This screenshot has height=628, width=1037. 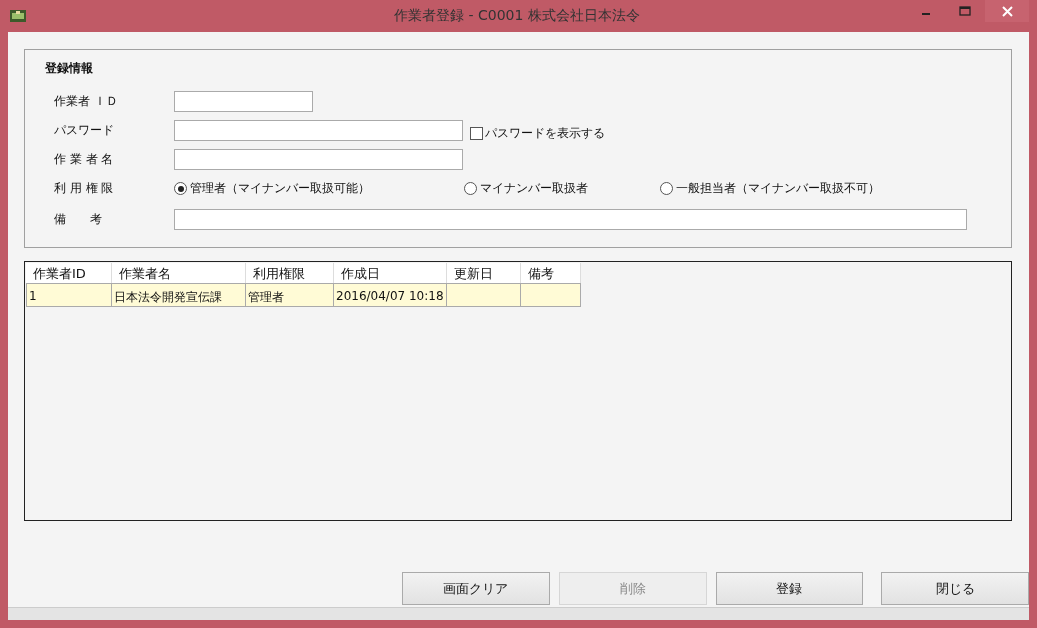 I want to click on radio-label: 一般担当者（マイナンバー取扱不可）, so click(x=778, y=188).